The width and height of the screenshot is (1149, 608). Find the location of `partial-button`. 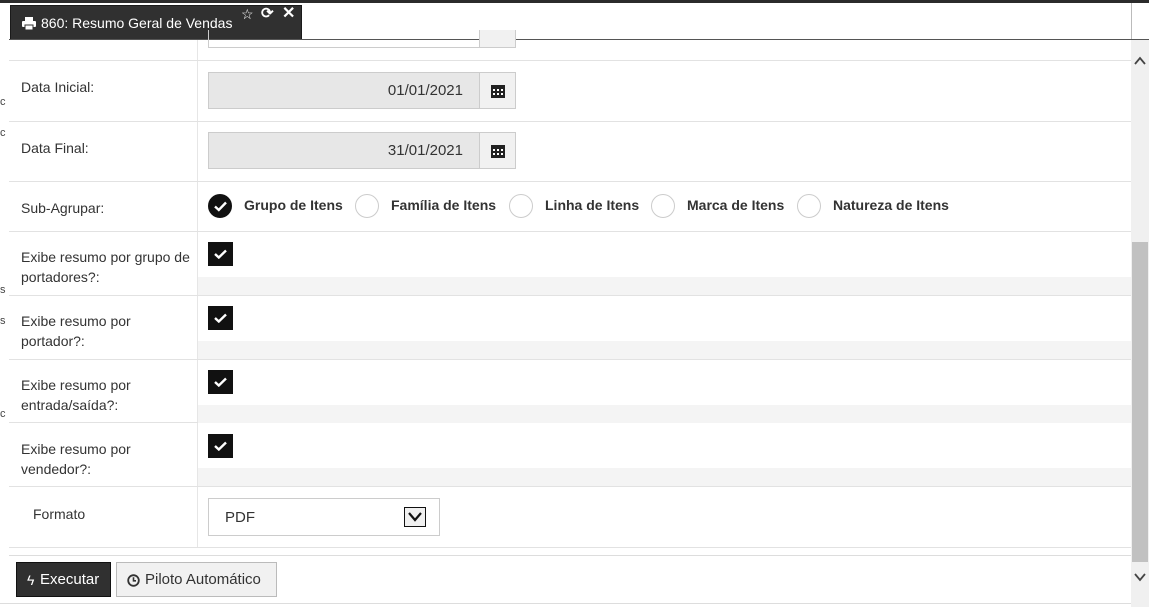

partial-button is located at coordinates (497, 39).